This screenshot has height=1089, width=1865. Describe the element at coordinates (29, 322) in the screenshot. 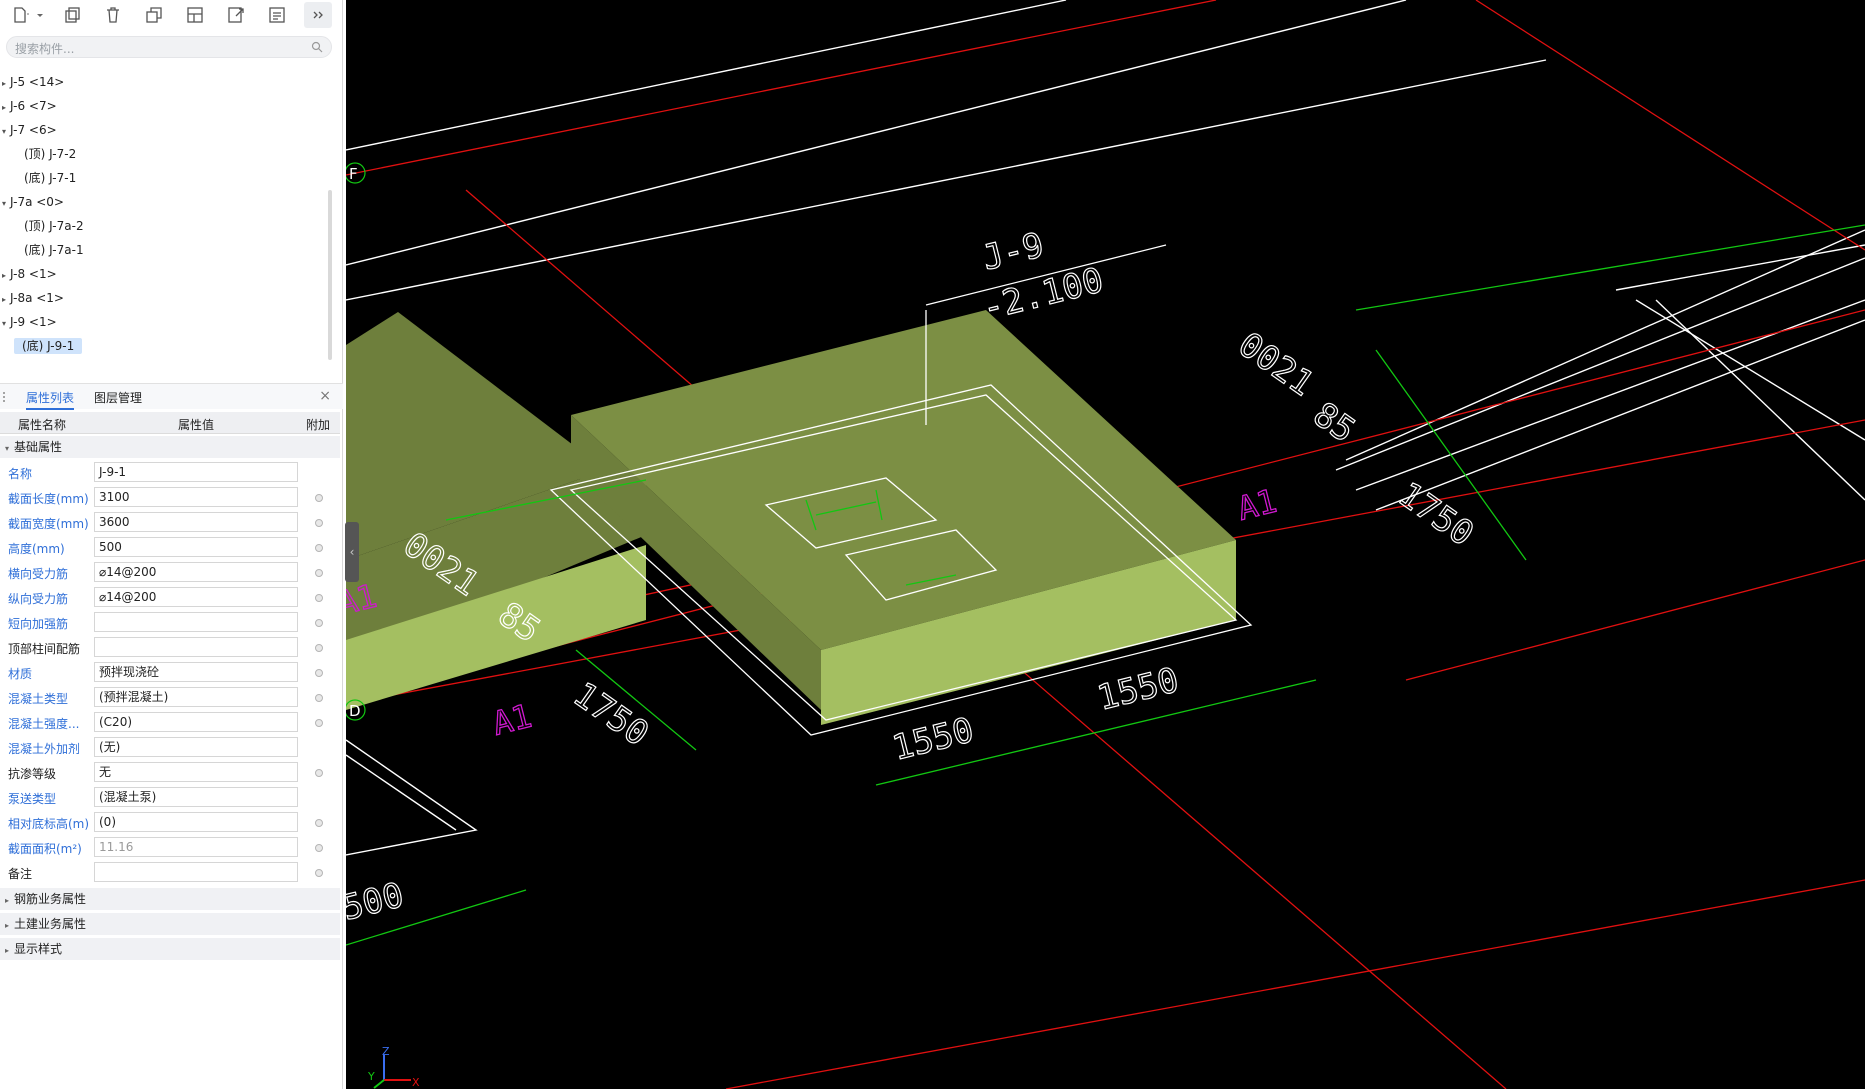

I see `tree-item: ▾ J-9 <1>` at that location.